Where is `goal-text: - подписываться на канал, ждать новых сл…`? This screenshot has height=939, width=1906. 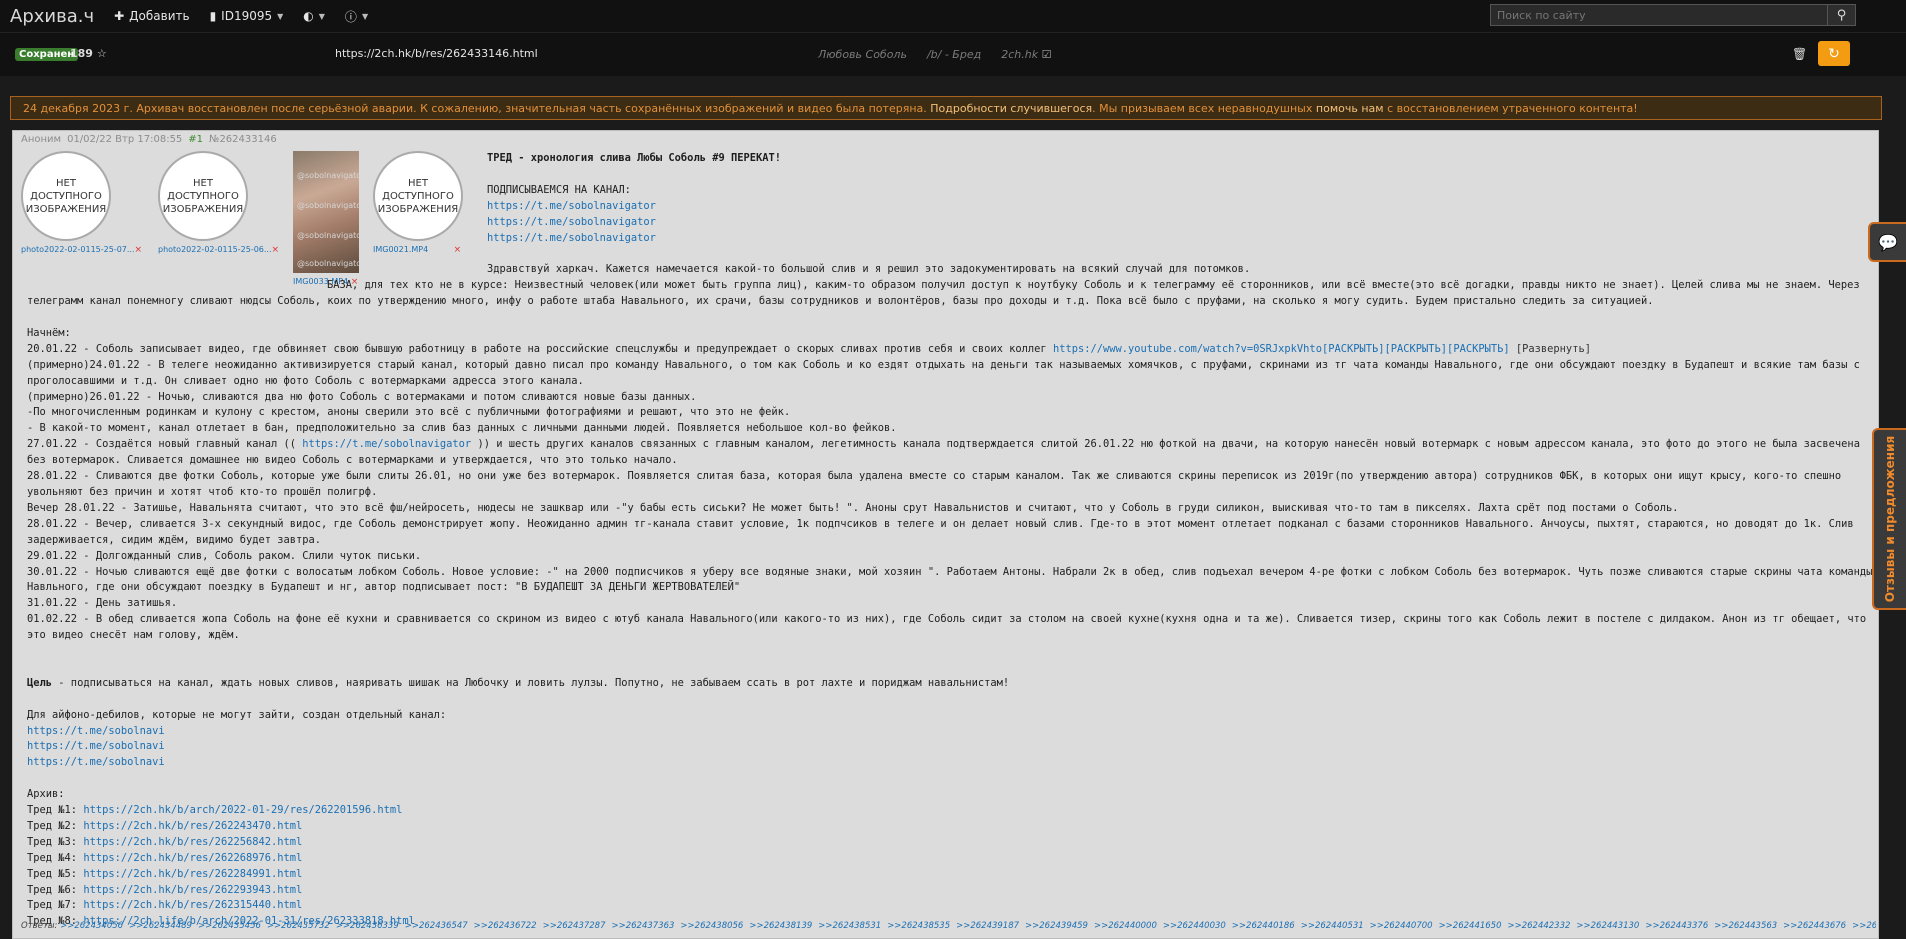
goal-text: - подписываться на канал, ждать новых сл… is located at coordinates (534, 682).